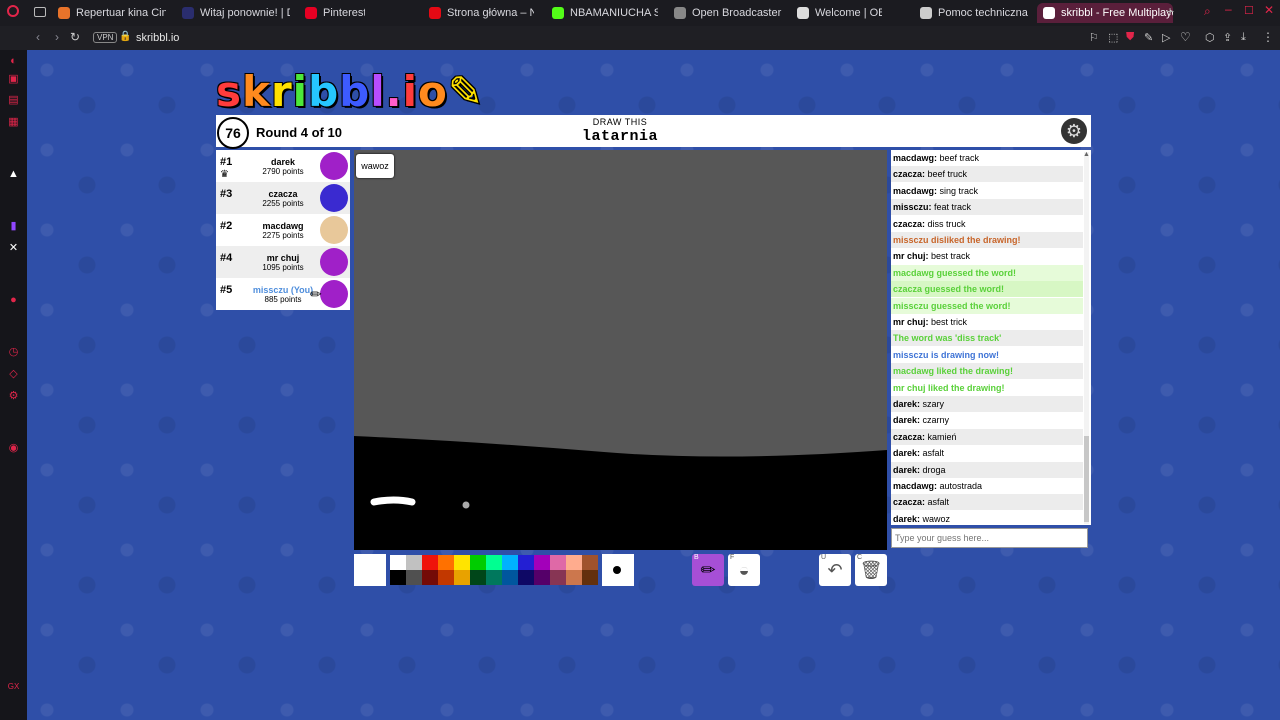  Describe the element at coordinates (13, 385) in the screenshot. I see `browser-sidebar: ◐ ▣ ▤ ▦ ▲ ▮ ✕ ● ◷ ◇ ⚙ ◉ GX` at that location.